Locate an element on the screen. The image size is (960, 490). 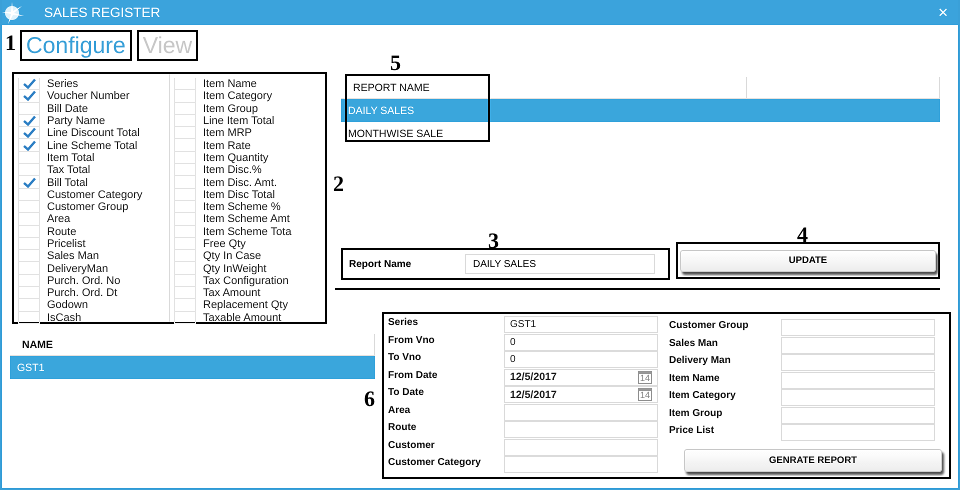
list-row: MONTHWISE SALE is located at coordinates (640, 133).